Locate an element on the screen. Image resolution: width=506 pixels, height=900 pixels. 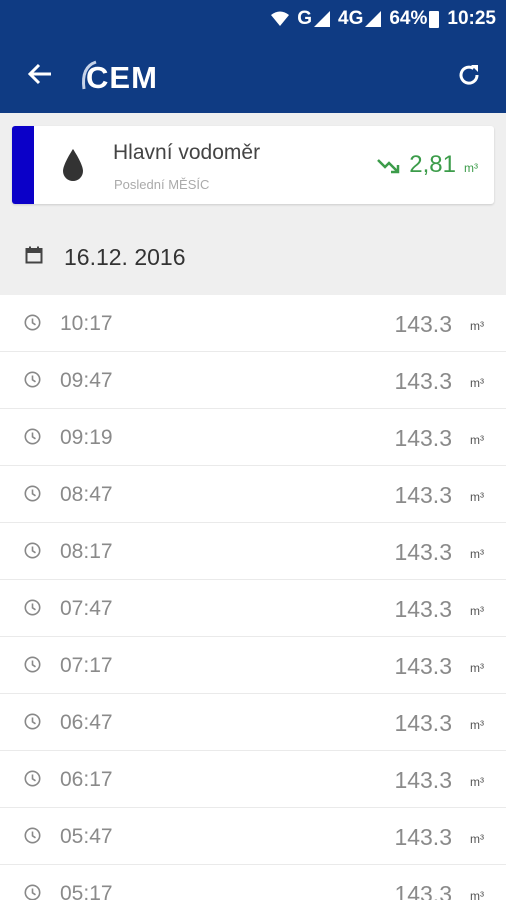
clock-time: 10:25 is located at coordinates (471, 18).